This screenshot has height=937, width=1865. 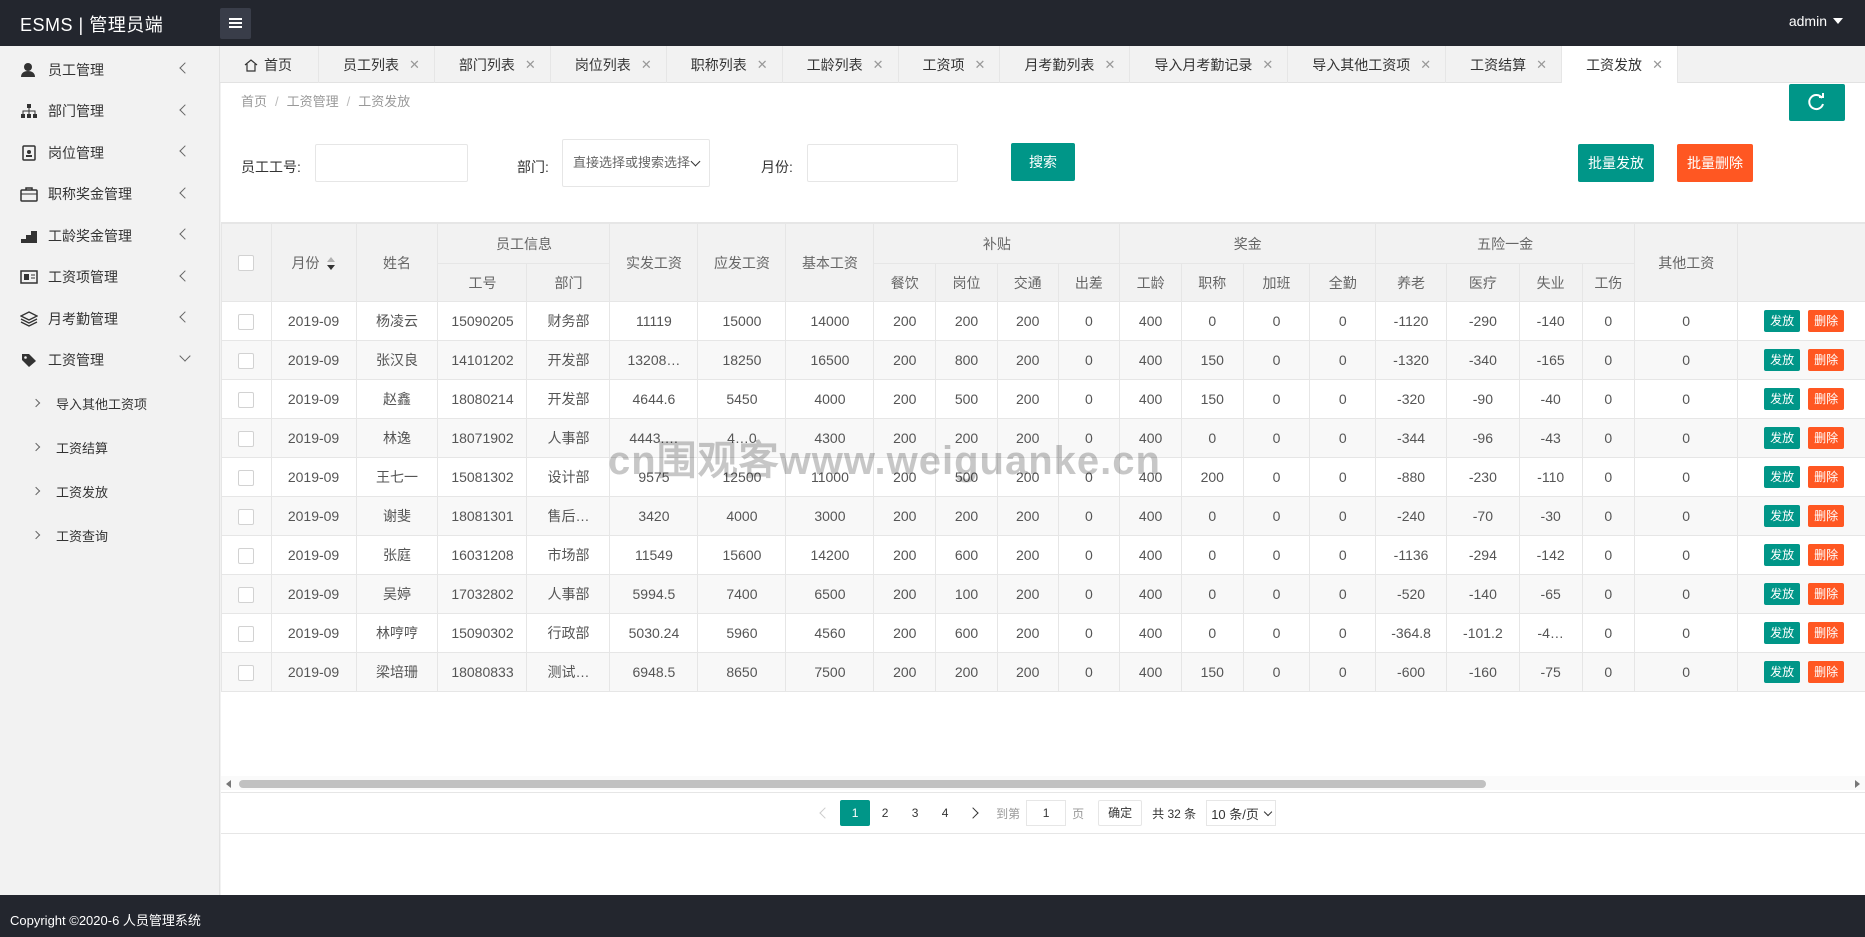 What do you see at coordinates (109, 361) in the screenshot?
I see `sidebar-item-8: 工资管理` at bounding box center [109, 361].